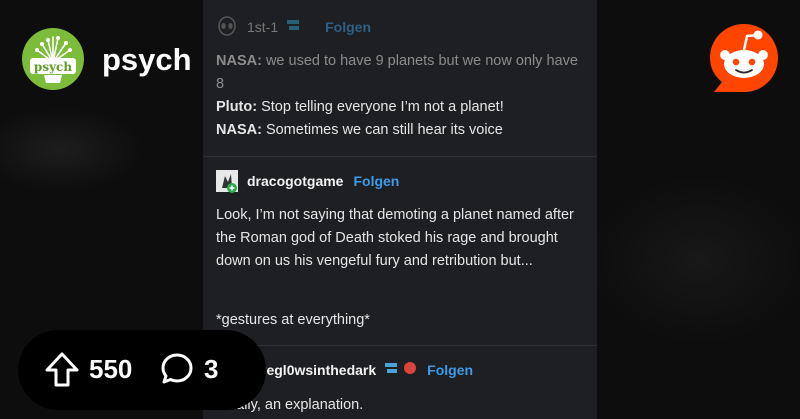 The width and height of the screenshot is (800, 419). What do you see at coordinates (177, 369) in the screenshot?
I see `comment-bubble-icon` at bounding box center [177, 369].